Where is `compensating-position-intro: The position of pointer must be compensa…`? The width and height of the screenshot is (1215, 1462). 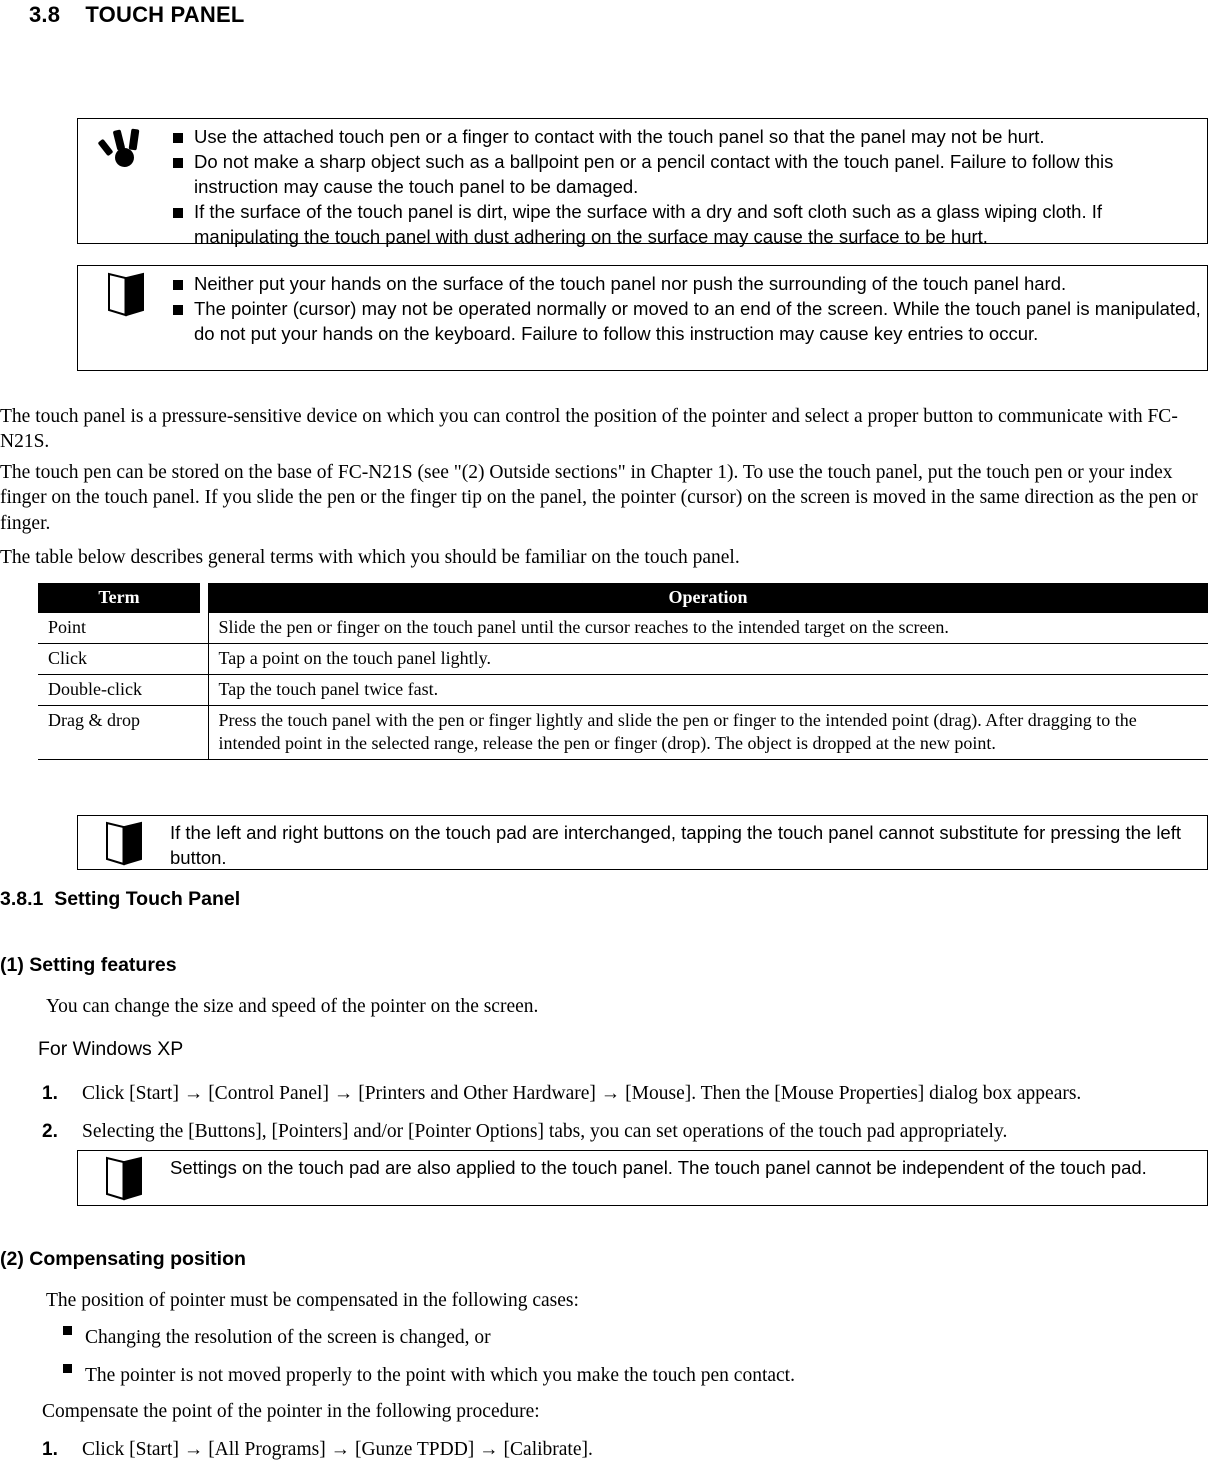
compensating-position-intro: The position of pointer must be compensa… is located at coordinates (312, 1300).